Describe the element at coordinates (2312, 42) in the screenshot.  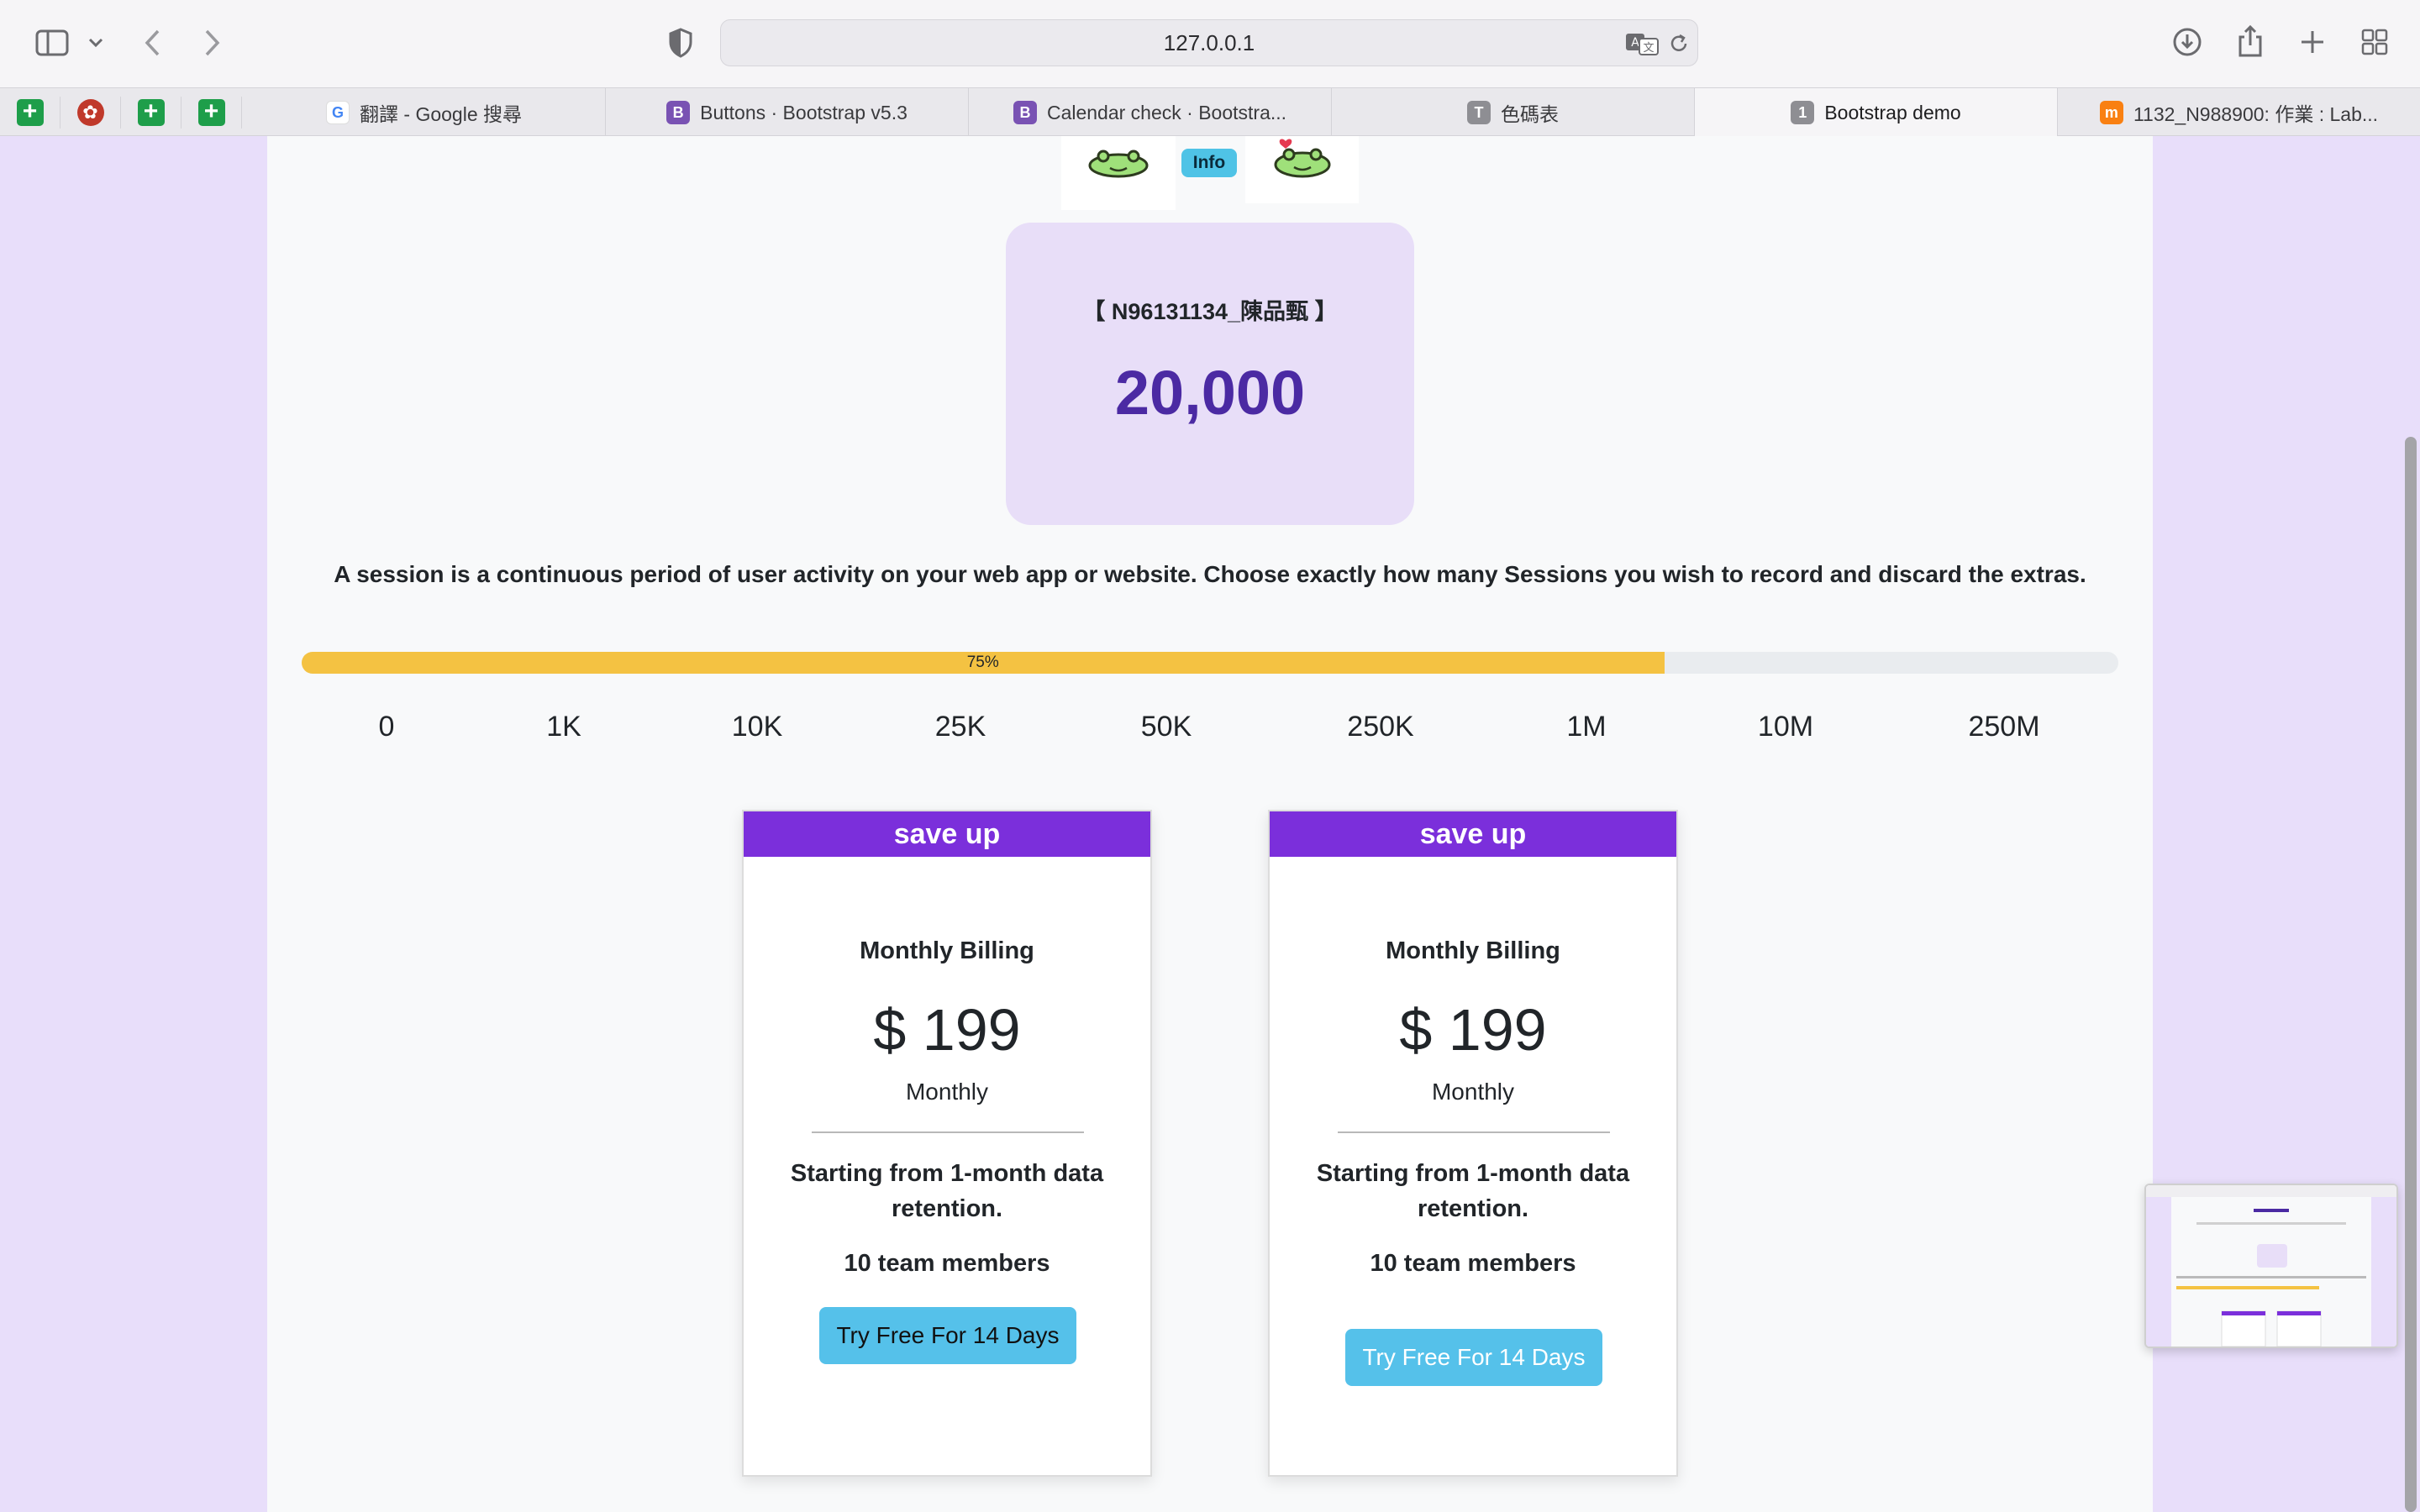
I see `new-tab-icon` at that location.